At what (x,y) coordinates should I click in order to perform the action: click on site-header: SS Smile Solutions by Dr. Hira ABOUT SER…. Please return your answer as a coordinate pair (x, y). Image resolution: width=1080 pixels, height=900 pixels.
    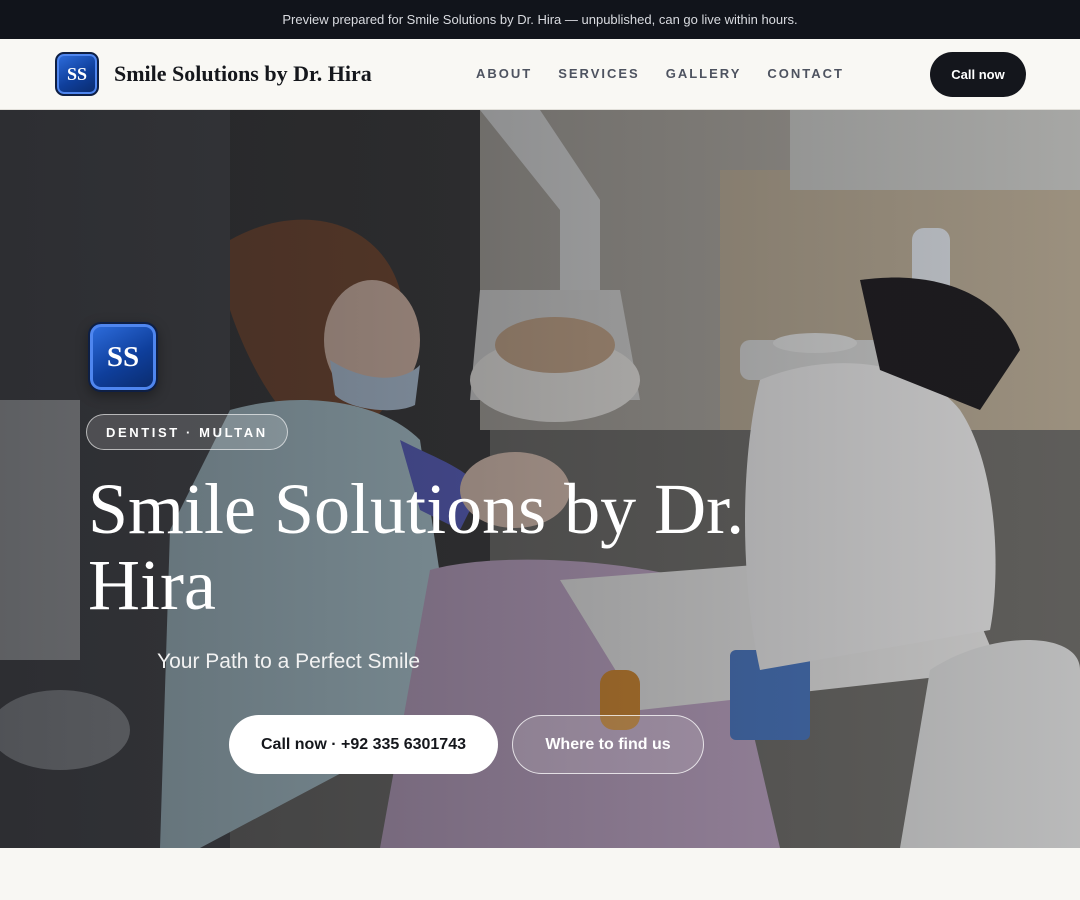
    Looking at the image, I should click on (540, 74).